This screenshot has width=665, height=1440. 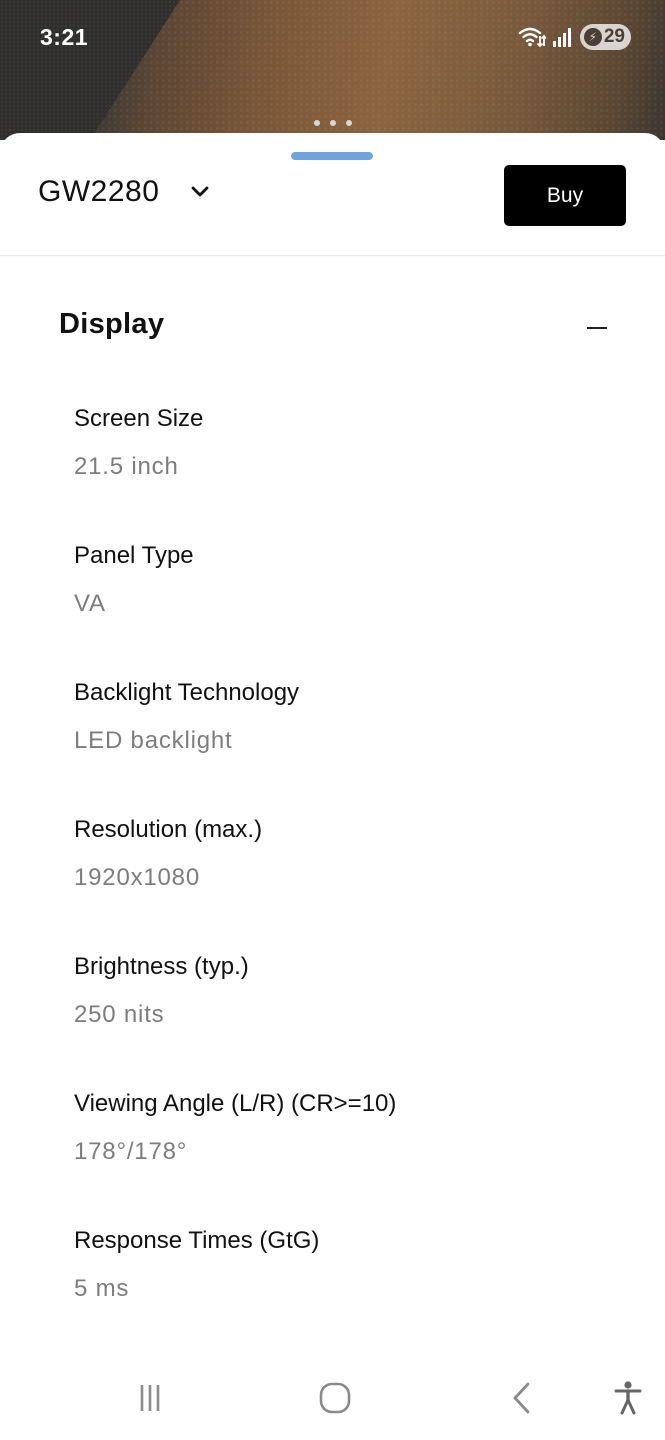 I want to click on model-selector: GW2280, so click(x=124, y=192).